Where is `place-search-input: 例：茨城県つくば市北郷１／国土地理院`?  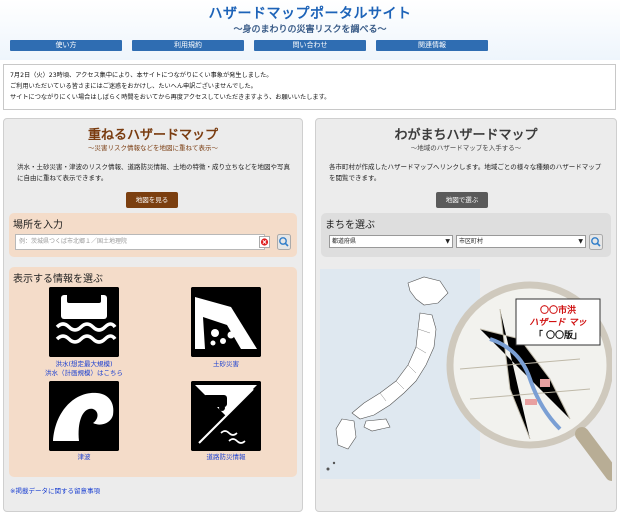
place-search-input: 例：茨城県つくば市北郷１／国土地理院 is located at coordinates (140, 242).